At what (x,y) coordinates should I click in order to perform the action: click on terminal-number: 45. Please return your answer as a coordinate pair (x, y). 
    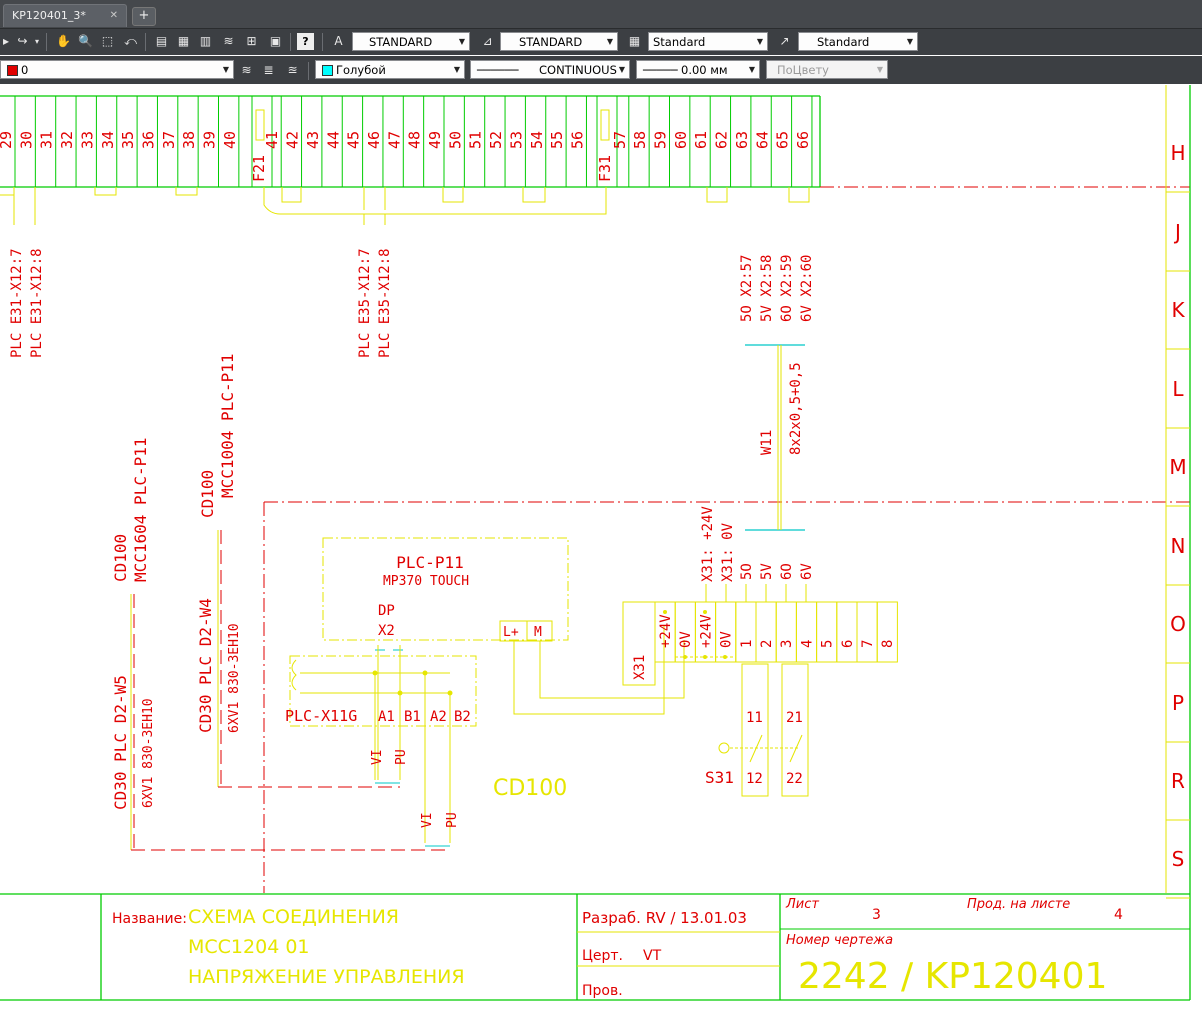
    Looking at the image, I should click on (354, 140).